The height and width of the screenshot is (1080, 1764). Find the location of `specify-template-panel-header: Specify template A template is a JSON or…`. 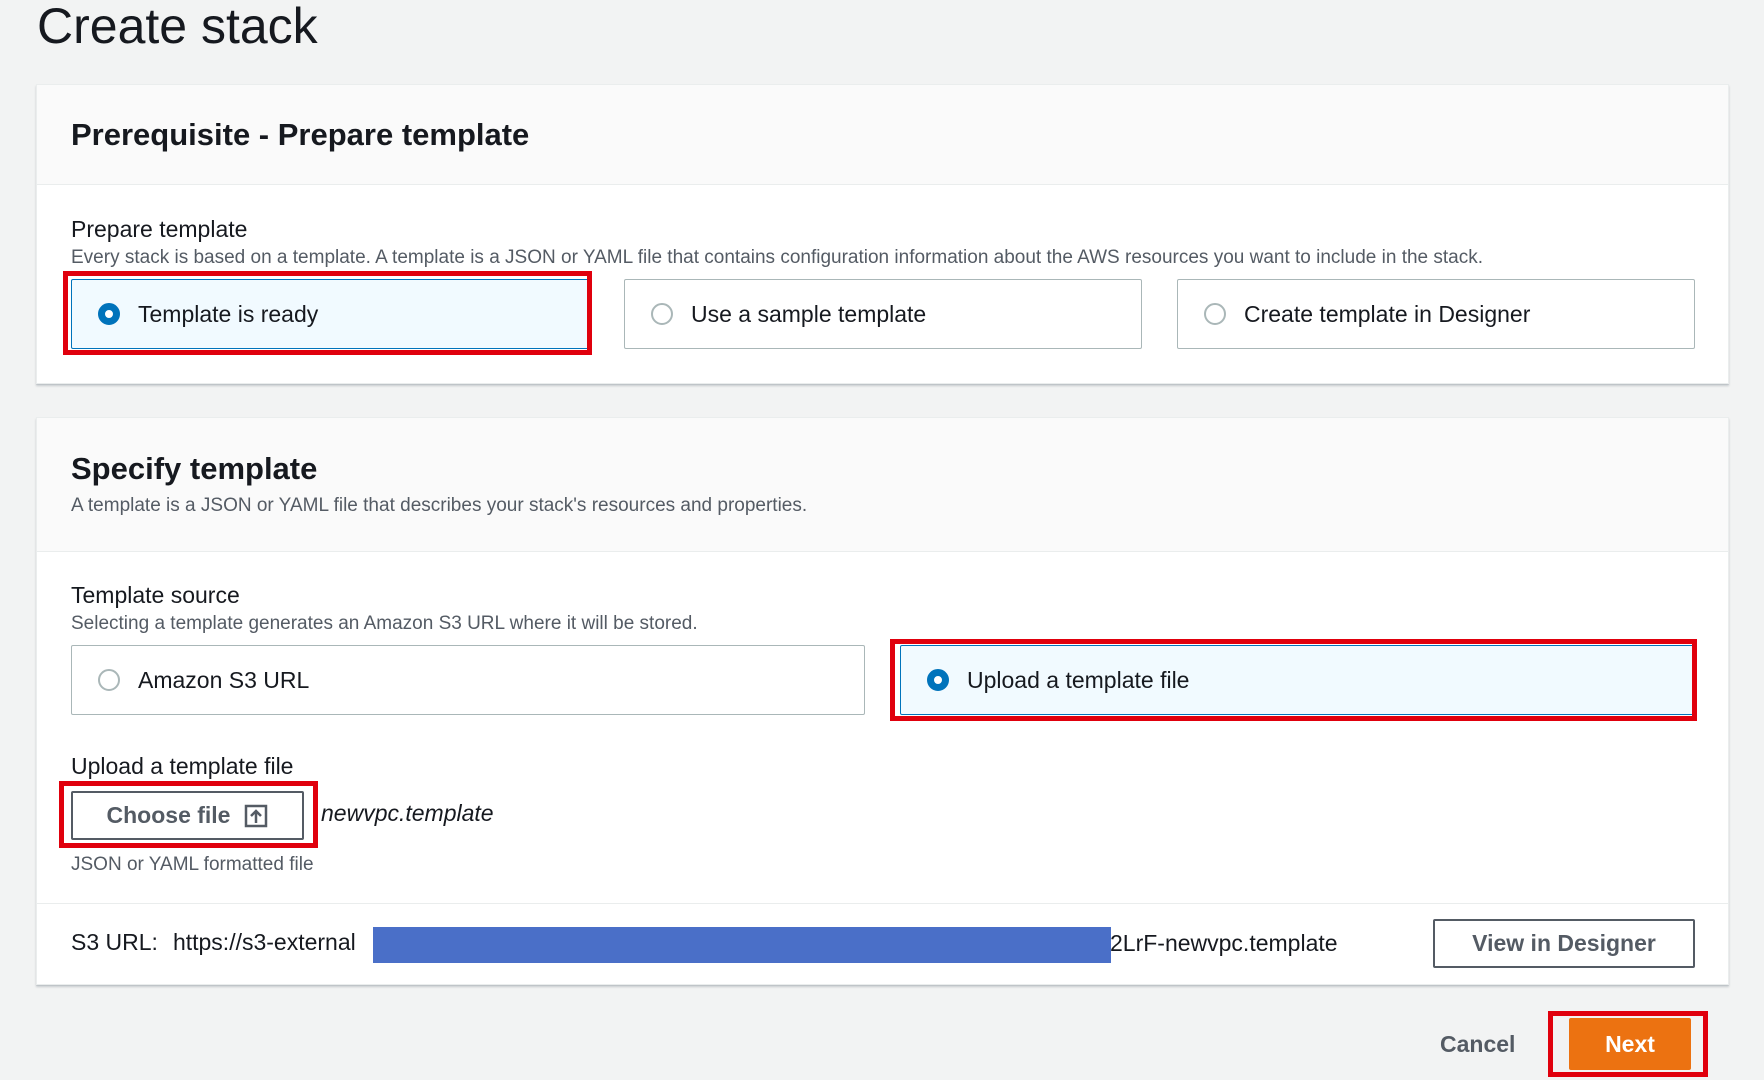

specify-template-panel-header: Specify template A template is a JSON or… is located at coordinates (882, 485).